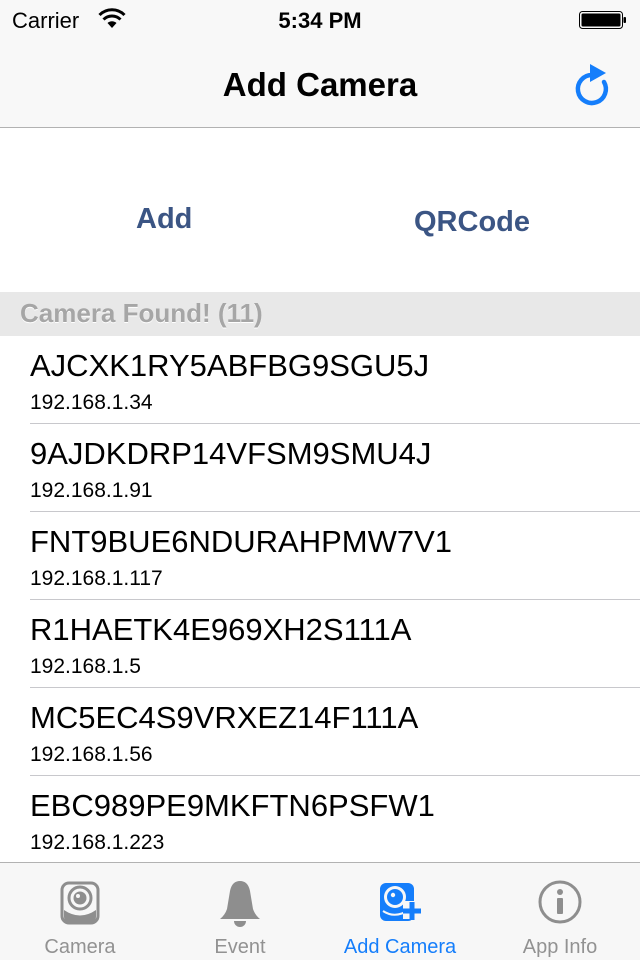 This screenshot has height=960, width=640. What do you see at coordinates (91, 754) in the screenshot?
I see `camera-ip: 192.168.1.56` at bounding box center [91, 754].